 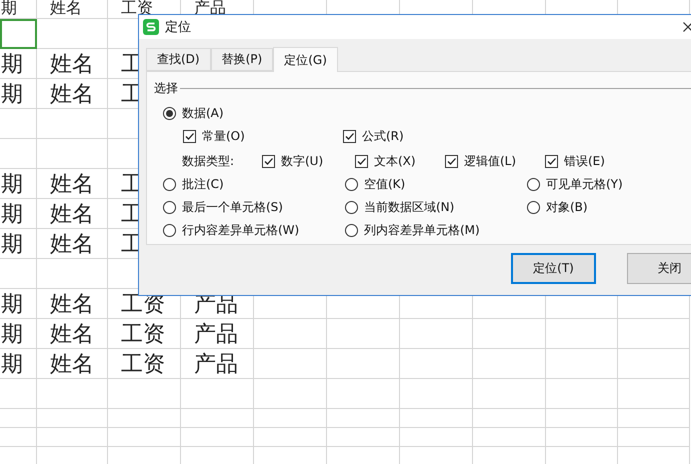 I want to click on checkbox-label: 公式(R), so click(x=383, y=136).